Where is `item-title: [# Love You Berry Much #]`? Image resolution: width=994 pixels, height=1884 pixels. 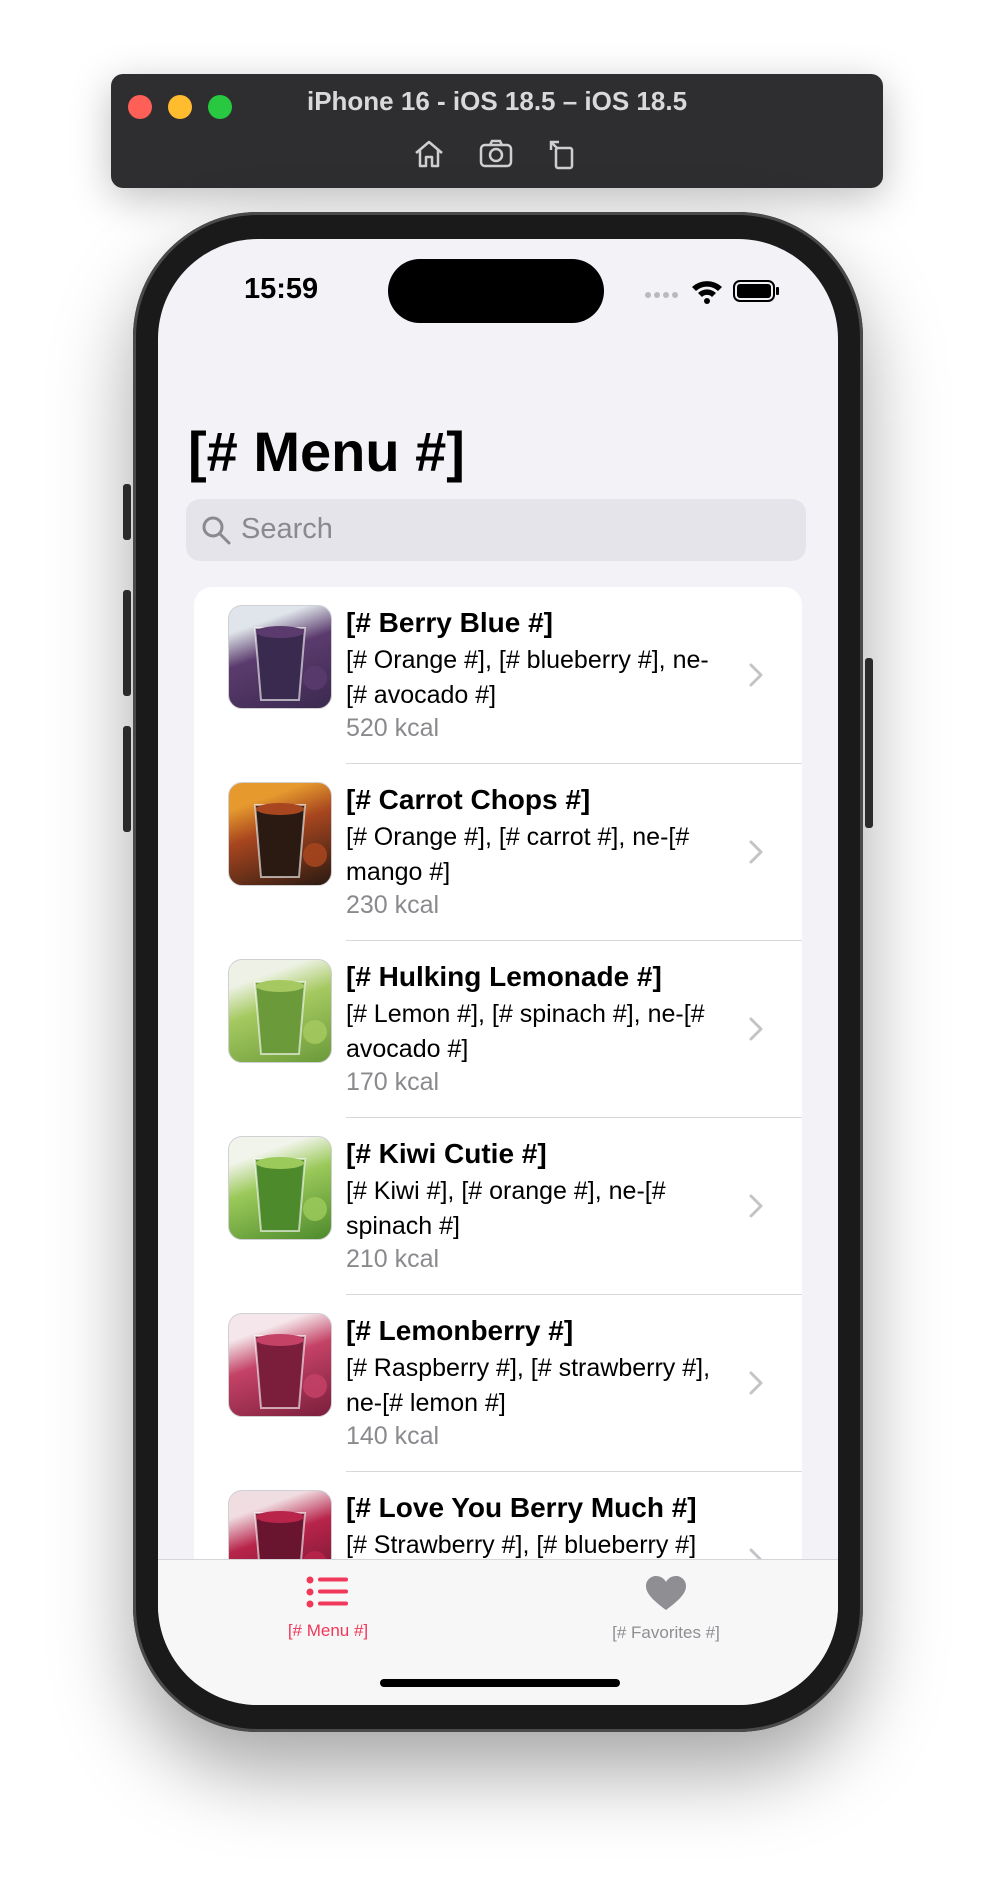
item-title: [# Love You Berry Much #] is located at coordinates (521, 1507).